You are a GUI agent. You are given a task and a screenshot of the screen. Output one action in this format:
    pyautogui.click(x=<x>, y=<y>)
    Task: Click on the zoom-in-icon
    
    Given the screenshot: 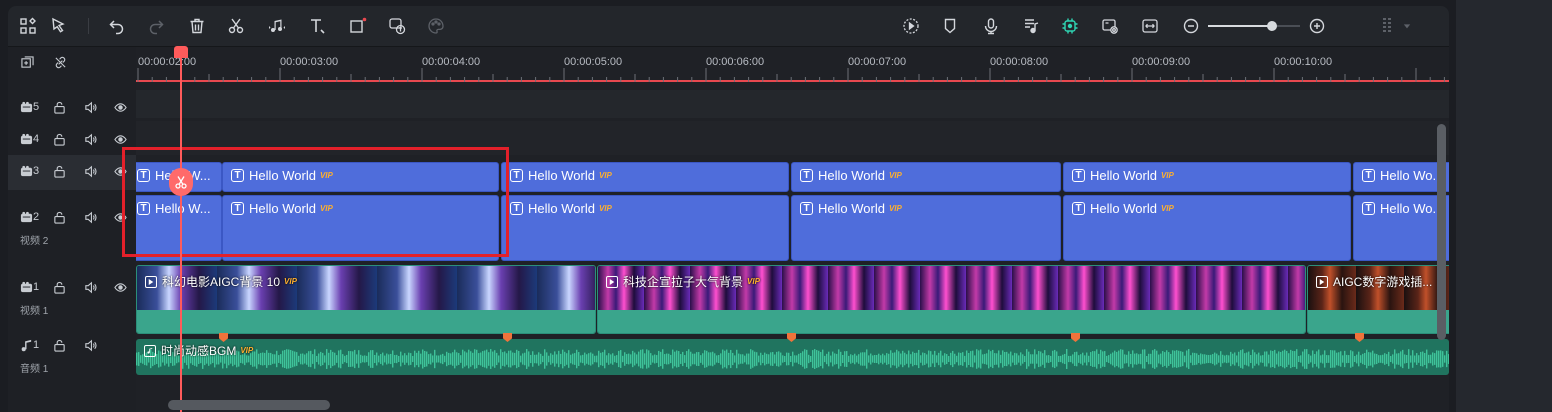 What is the action you would take?
    pyautogui.click(x=1317, y=26)
    